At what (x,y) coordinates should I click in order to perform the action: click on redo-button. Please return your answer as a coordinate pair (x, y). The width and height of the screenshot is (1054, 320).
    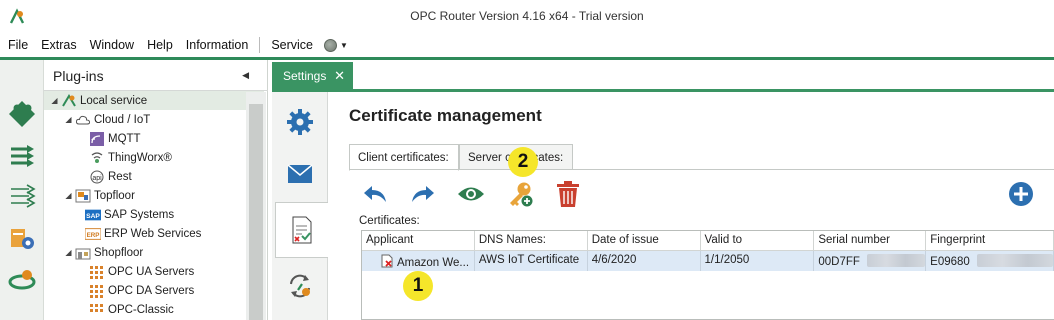
    Looking at the image, I should click on (423, 194).